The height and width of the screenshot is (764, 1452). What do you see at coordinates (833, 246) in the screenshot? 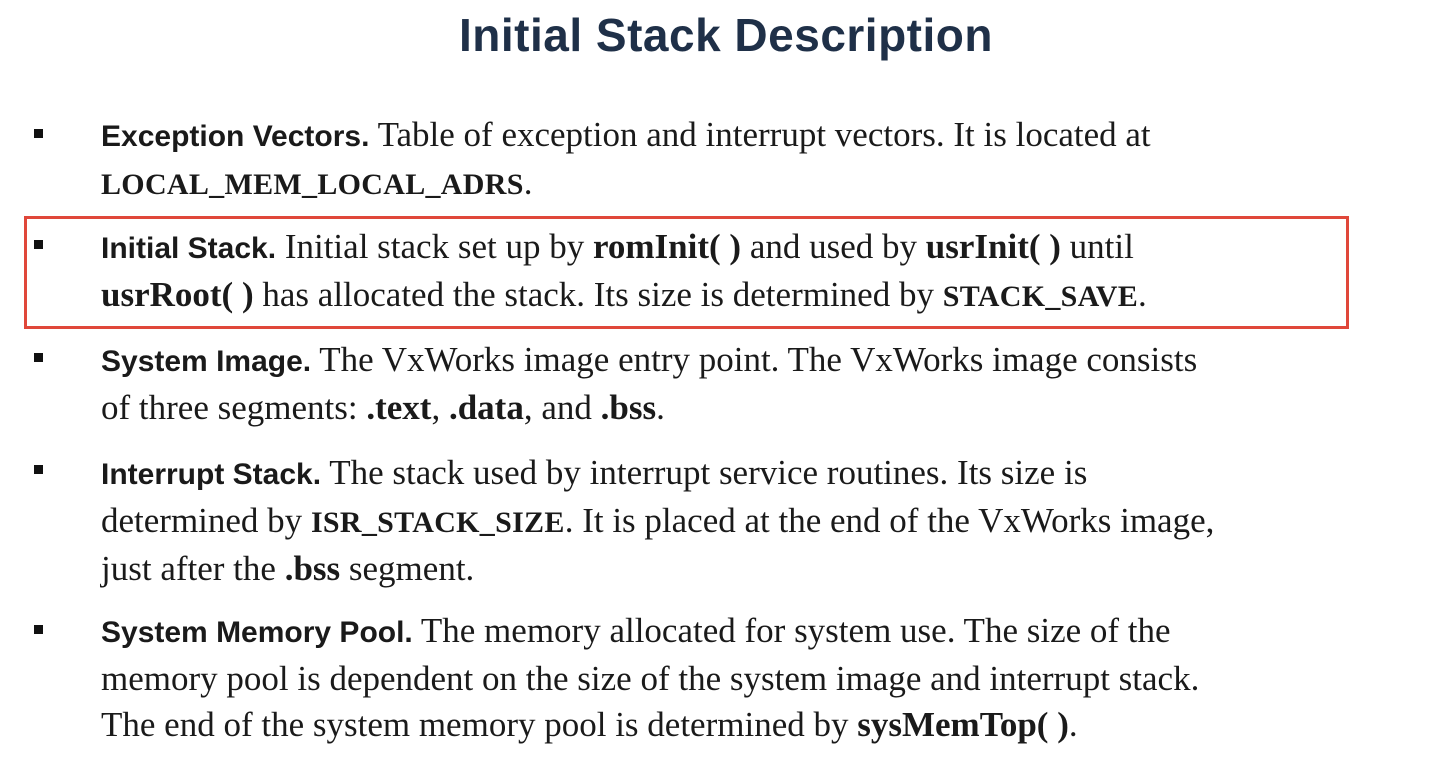
I see `item-body: and used by` at bounding box center [833, 246].